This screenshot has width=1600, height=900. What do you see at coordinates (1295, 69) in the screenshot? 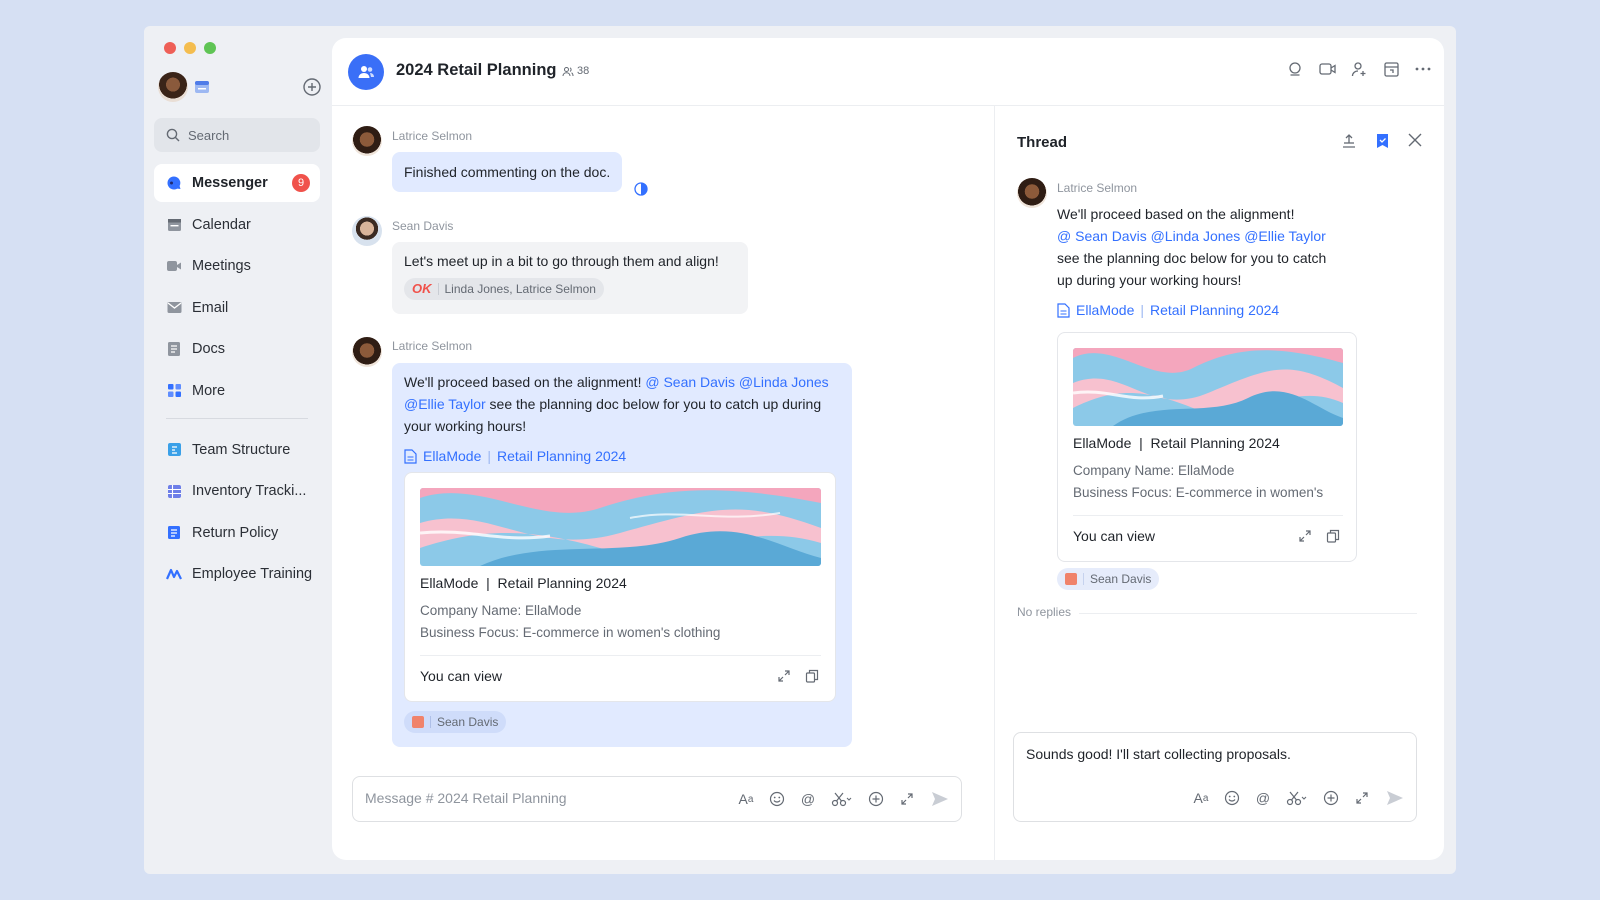
I see `search-history-icon` at bounding box center [1295, 69].